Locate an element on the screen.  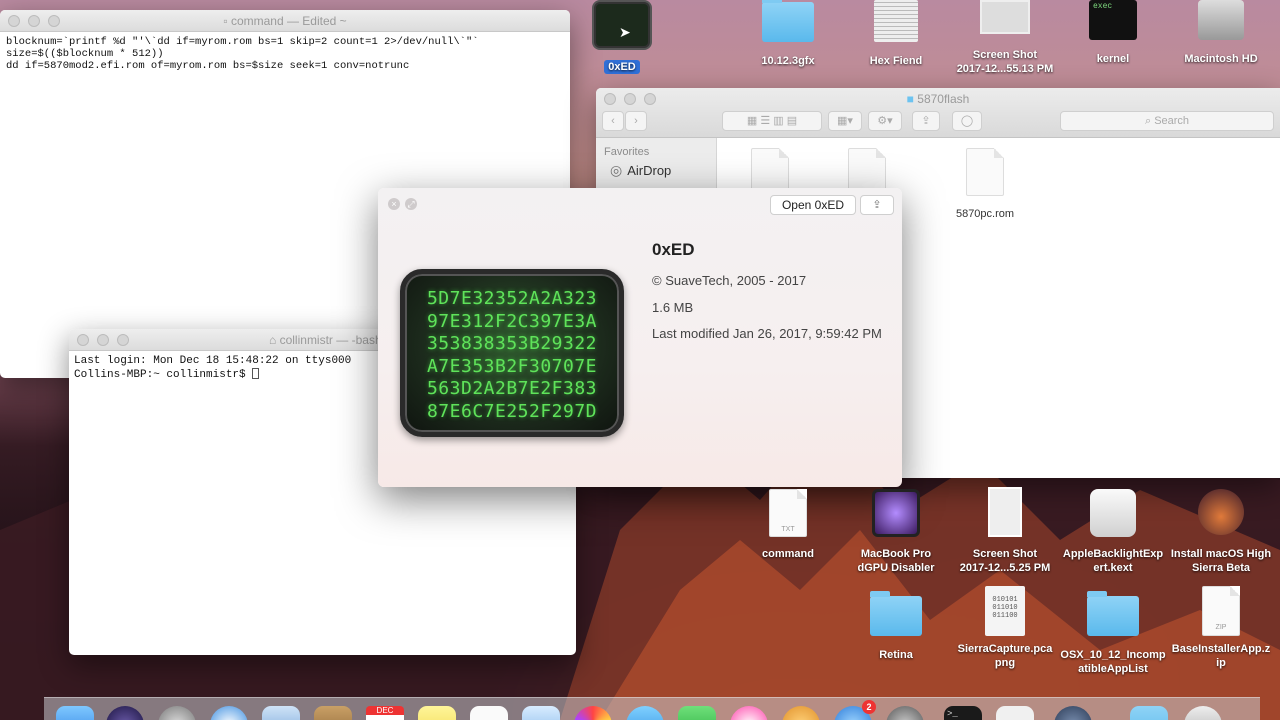
desktop-icon-dgpu-disabler: MacBook Pro dGPU Disabler is located at coordinates (896, 532).